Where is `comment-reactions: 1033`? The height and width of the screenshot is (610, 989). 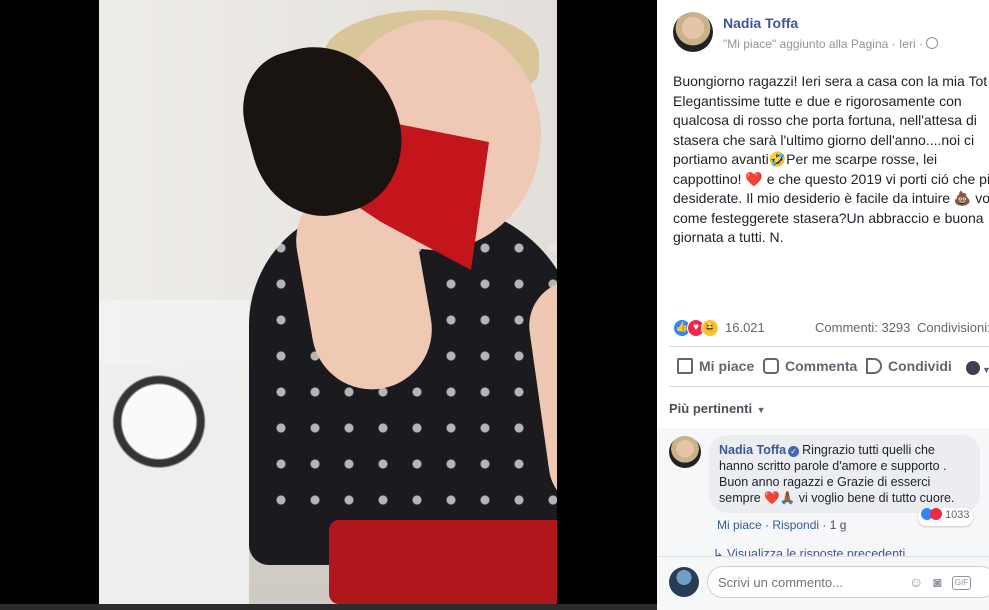
comment-reactions: 1033 is located at coordinates (945, 517).